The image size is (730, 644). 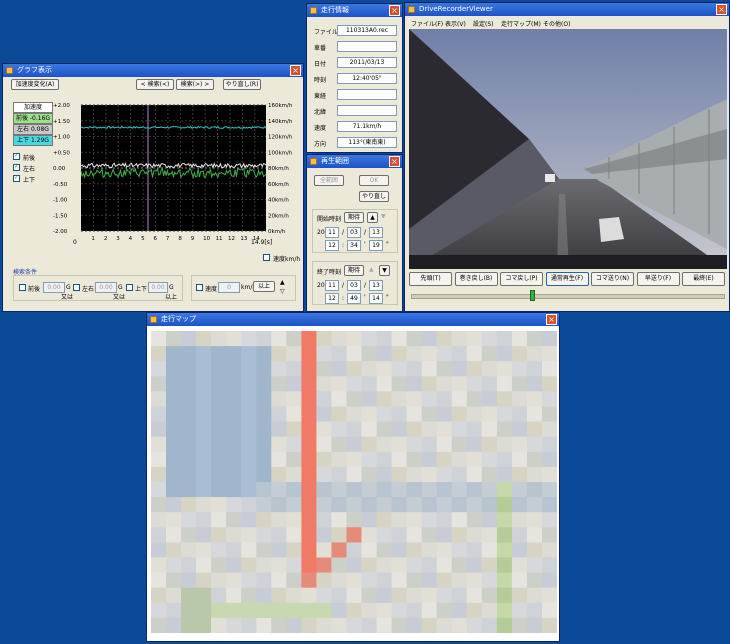 I want to click on menu-item: 表示(V), so click(x=455, y=23).